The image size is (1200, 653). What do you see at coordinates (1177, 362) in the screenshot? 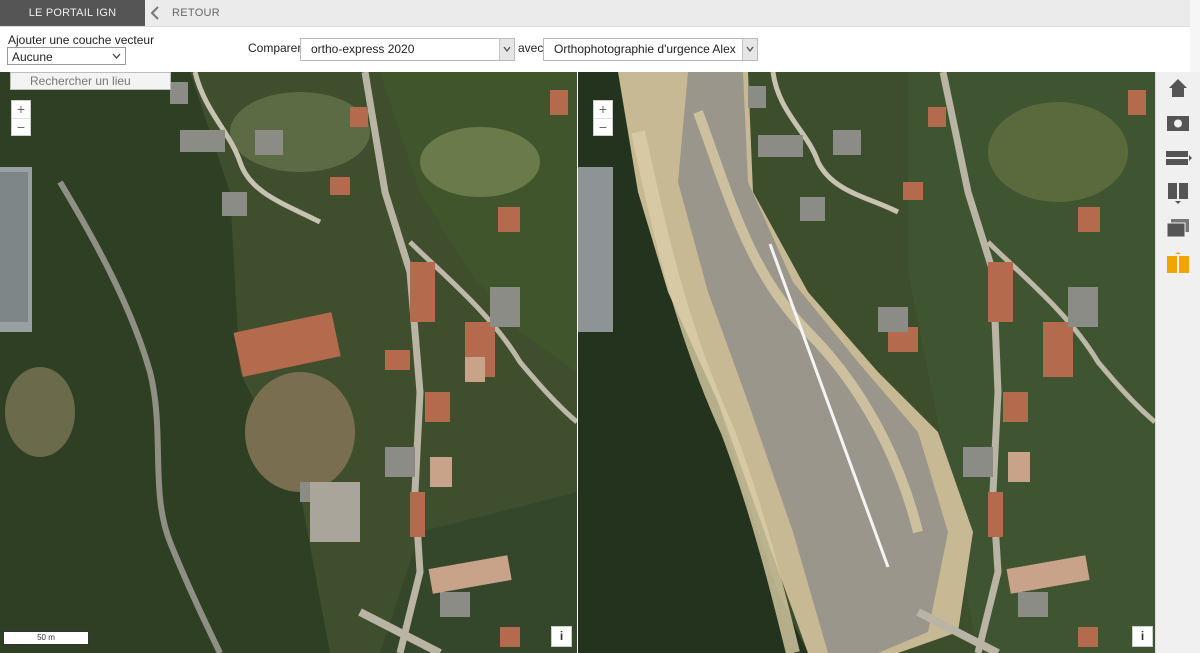
I see `map-toolbar` at bounding box center [1177, 362].